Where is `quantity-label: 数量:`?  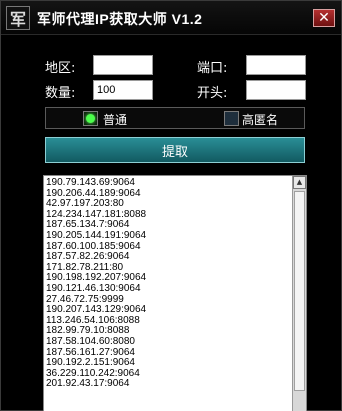
quantity-label: 数量: is located at coordinates (60, 93).